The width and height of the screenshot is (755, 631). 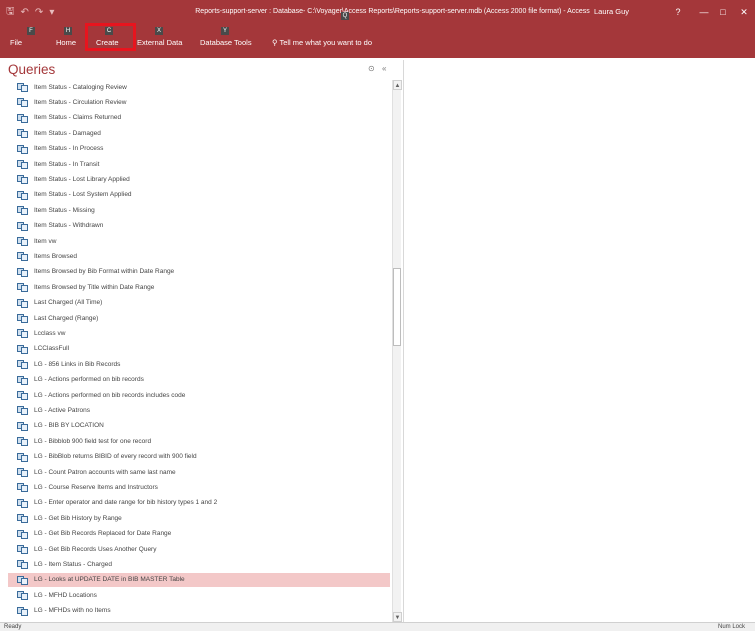 I want to click on query-list-item: LG - Actions performed on bib records, so click(x=199, y=380).